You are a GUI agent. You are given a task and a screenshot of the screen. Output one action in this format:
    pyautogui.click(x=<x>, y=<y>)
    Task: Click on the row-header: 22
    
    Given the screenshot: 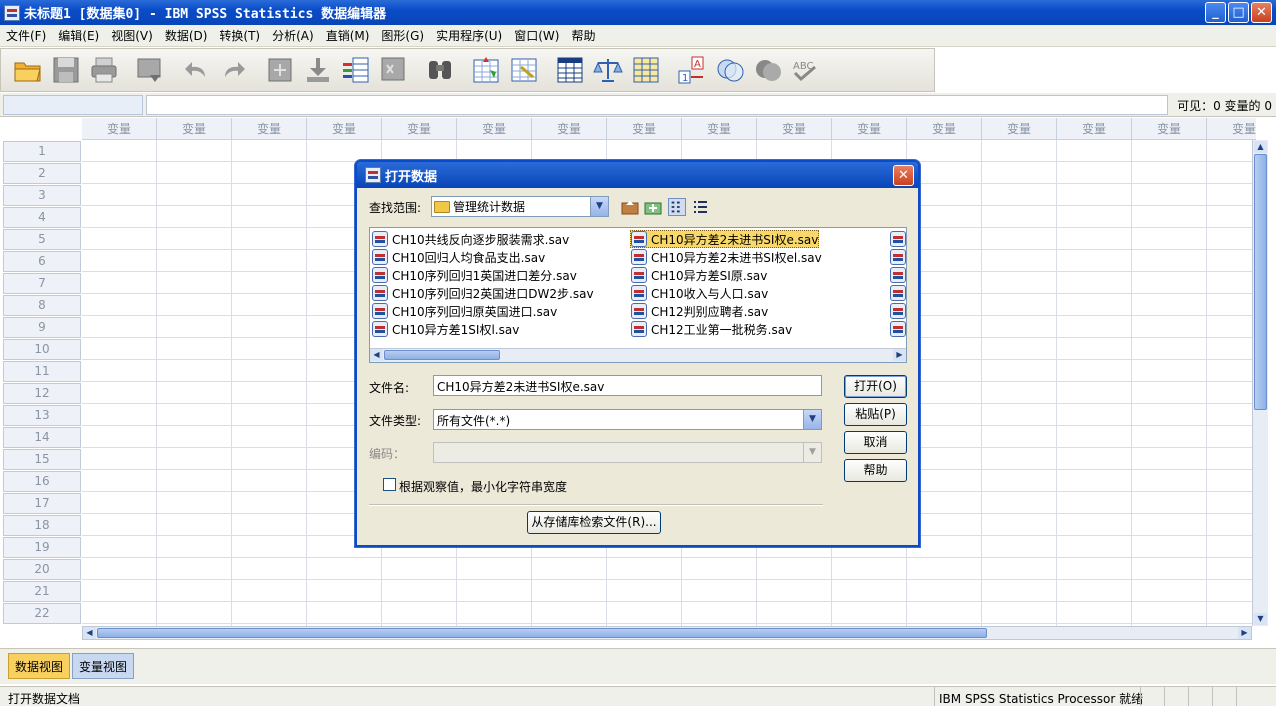 What is the action you would take?
    pyautogui.click(x=42, y=613)
    